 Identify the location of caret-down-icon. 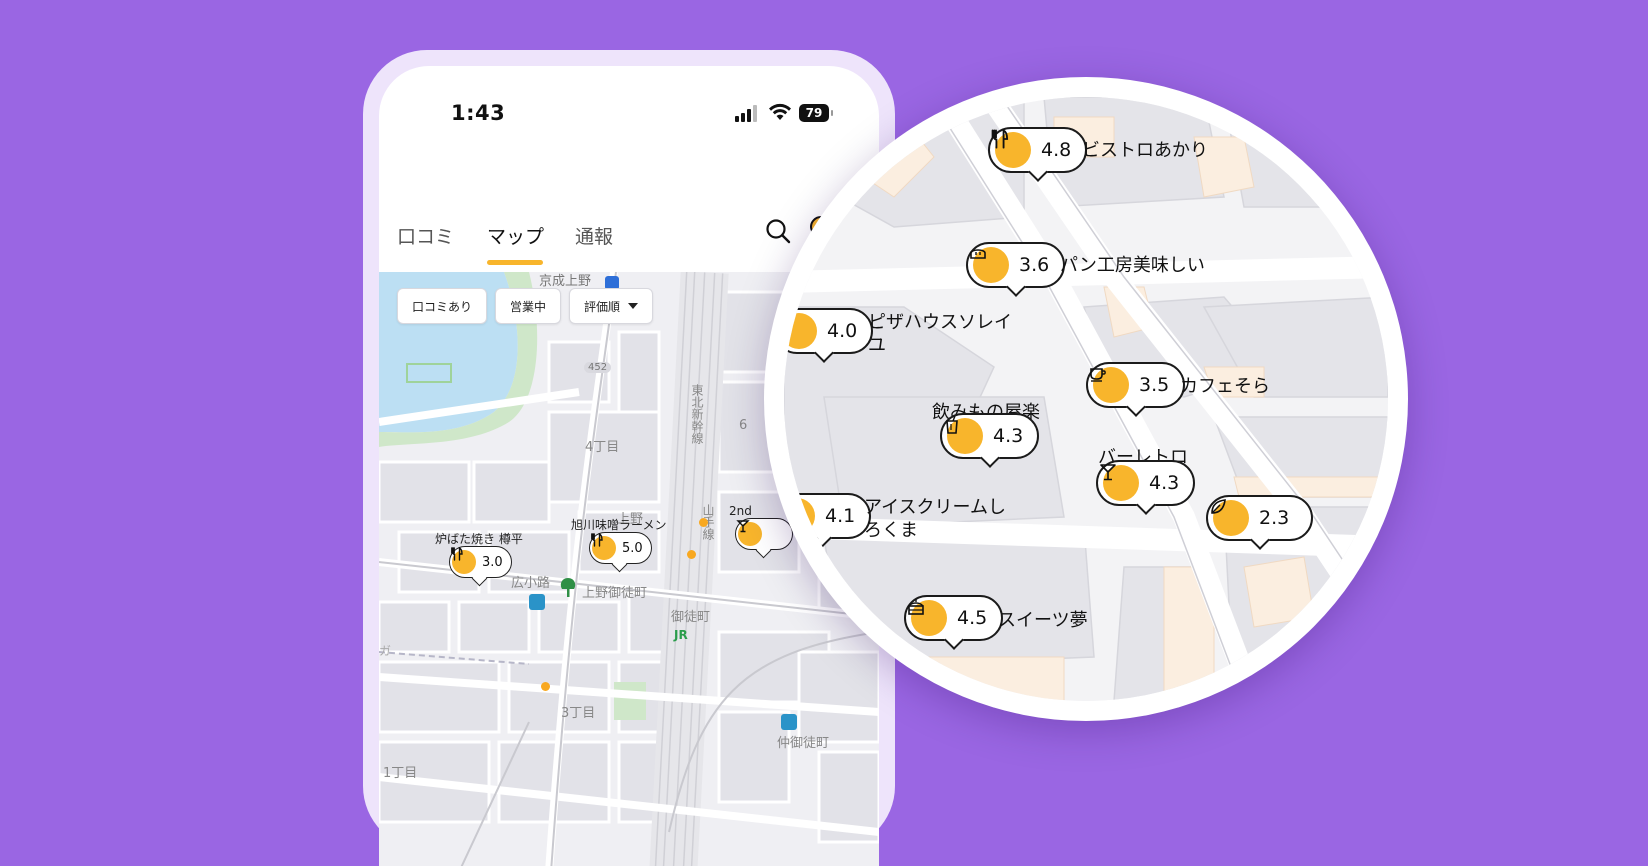
(633, 306).